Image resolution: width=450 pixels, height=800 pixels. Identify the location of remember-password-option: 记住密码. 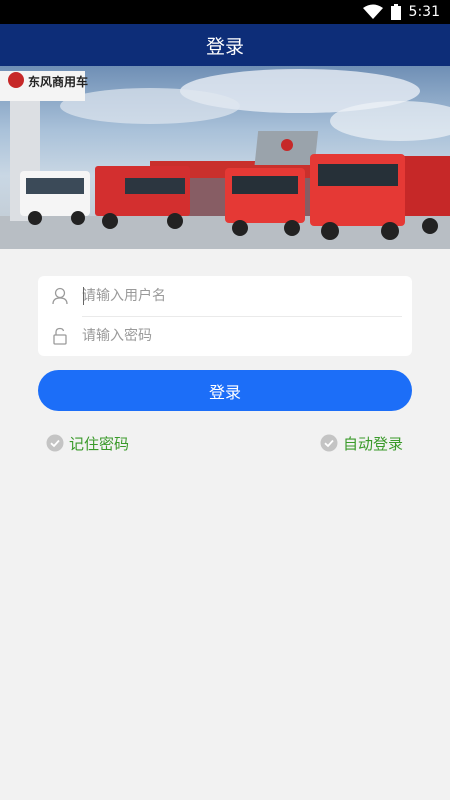
(87, 443).